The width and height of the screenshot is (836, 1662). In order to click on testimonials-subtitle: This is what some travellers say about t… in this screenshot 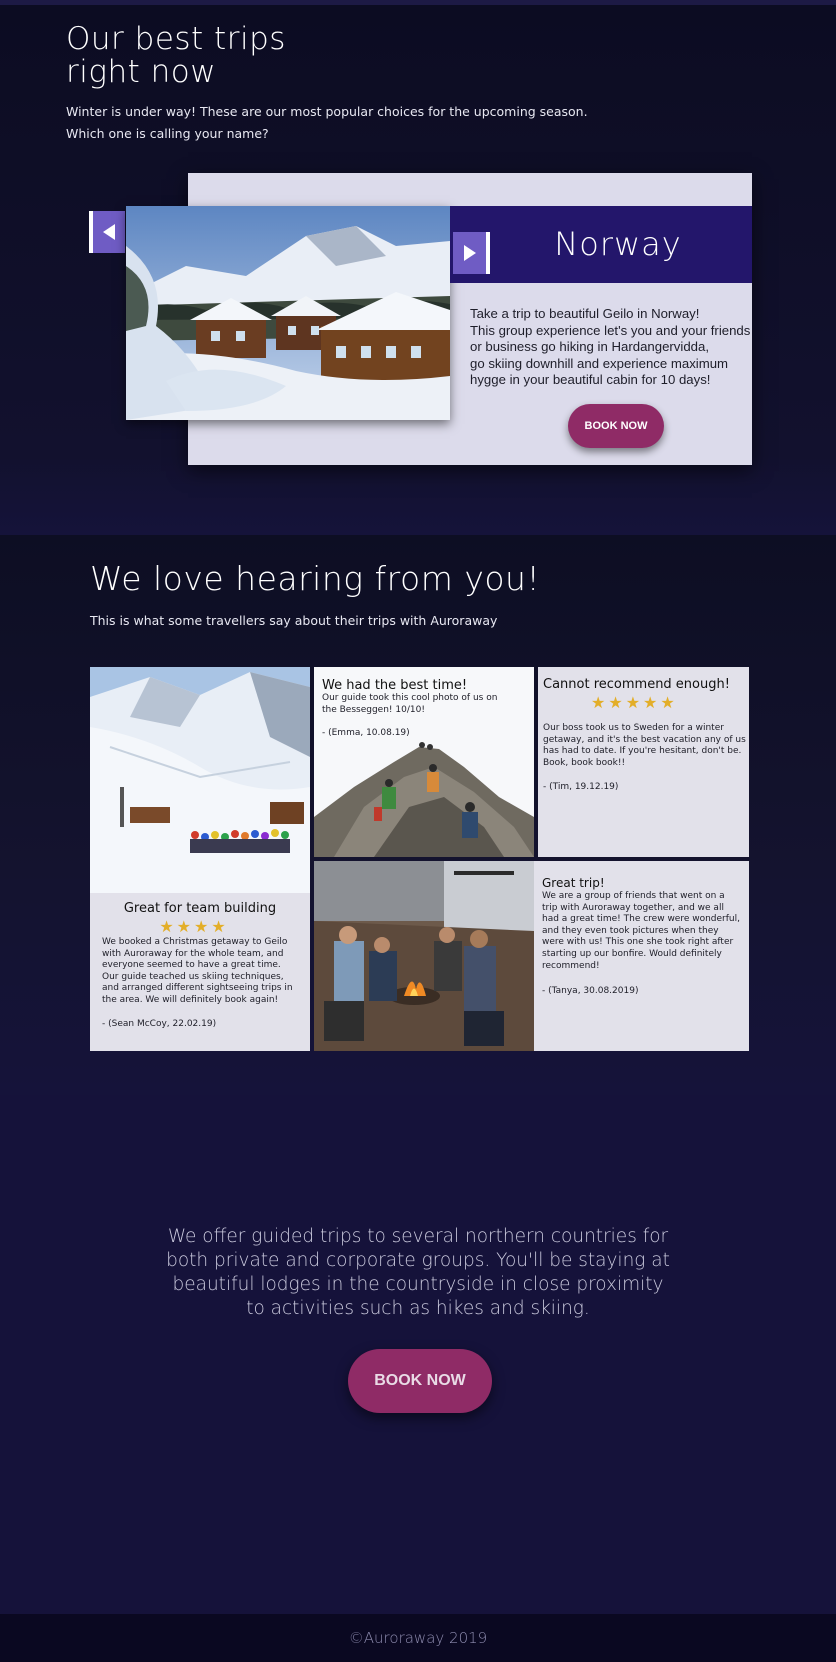, I will do `click(294, 620)`.